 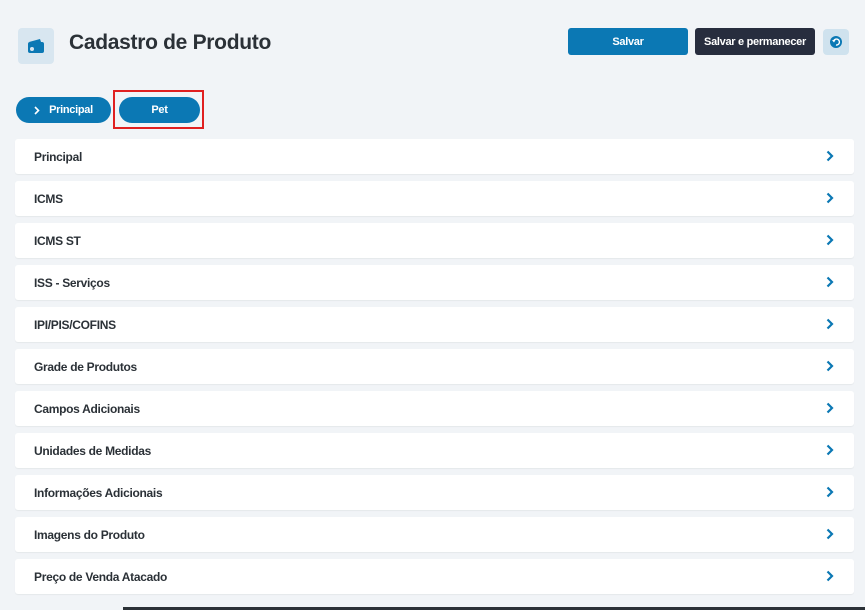 I want to click on undo-icon, so click(x=836, y=42).